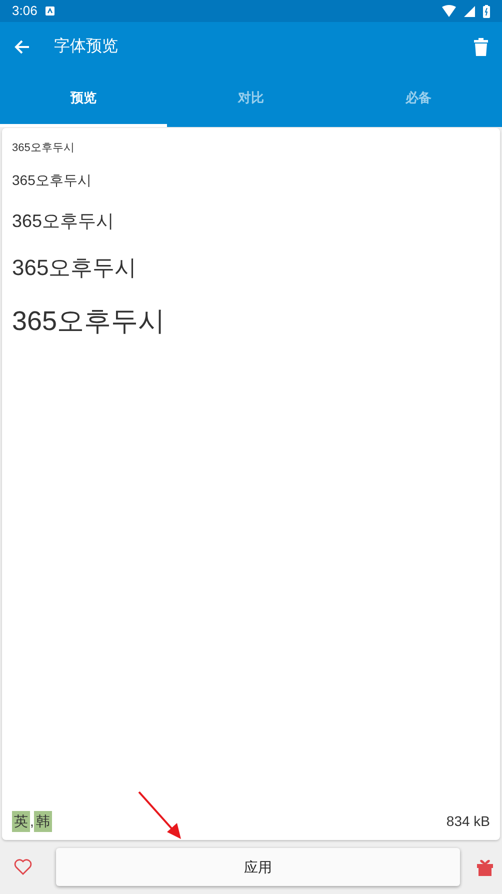 Image resolution: width=502 pixels, height=894 pixels. Describe the element at coordinates (468, 821) in the screenshot. I see `file-size: 834 kB` at that location.